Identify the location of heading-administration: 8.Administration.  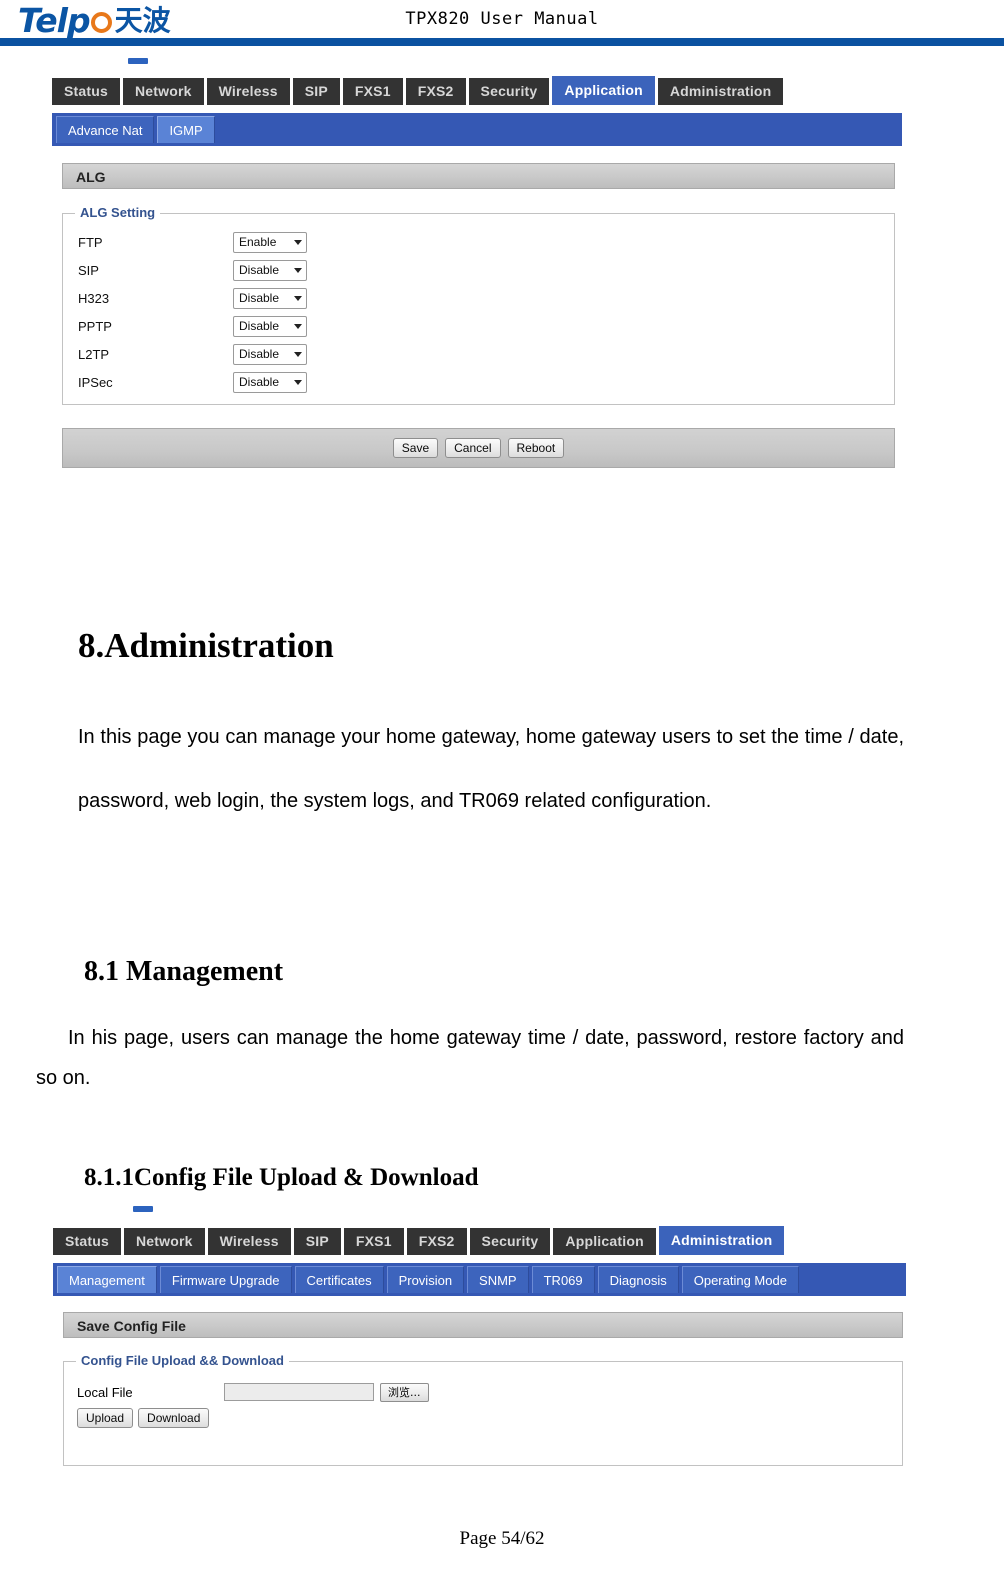
(206, 646).